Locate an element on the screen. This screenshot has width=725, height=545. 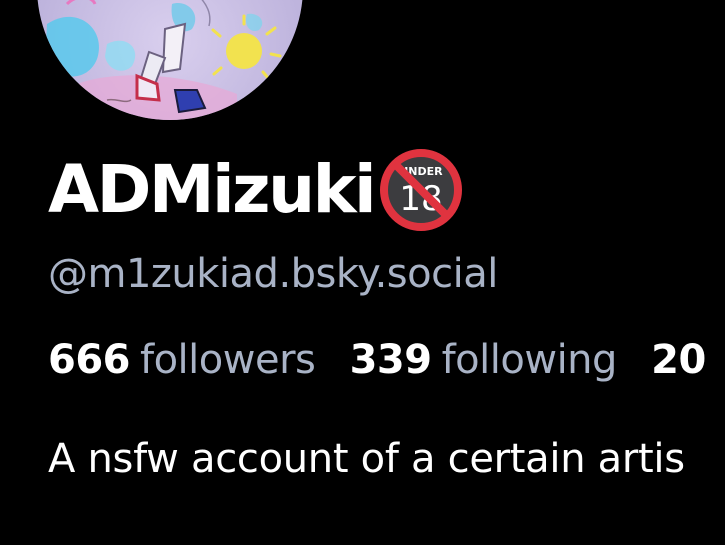
posts-stat: 20 is located at coordinates (683, 360).